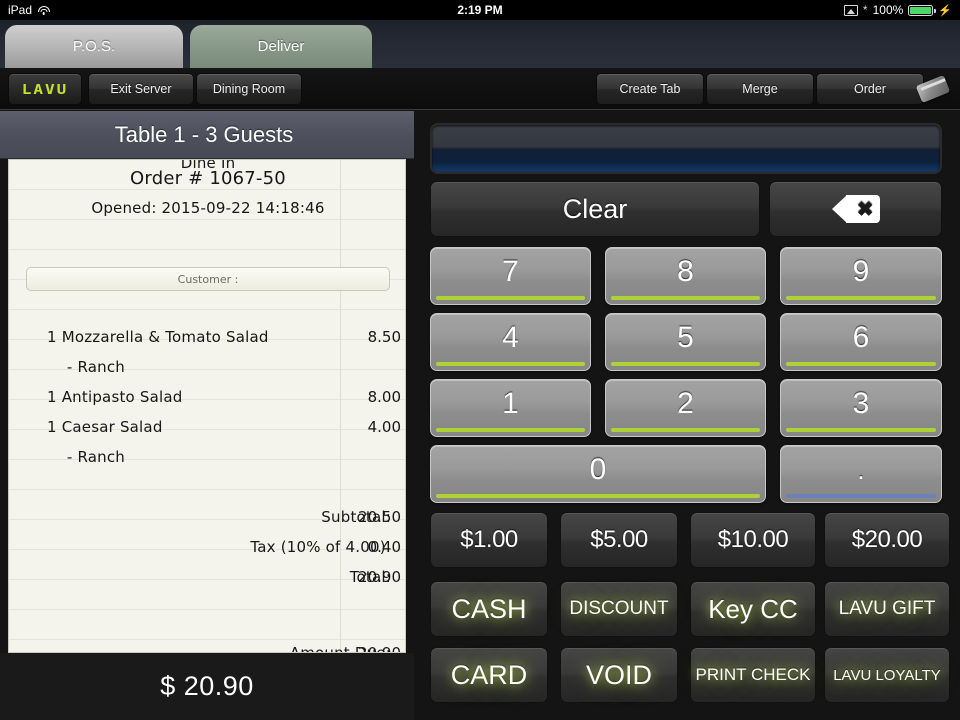 The image size is (960, 720). I want to click on lavu-logo-button: LAVU, so click(45, 89).